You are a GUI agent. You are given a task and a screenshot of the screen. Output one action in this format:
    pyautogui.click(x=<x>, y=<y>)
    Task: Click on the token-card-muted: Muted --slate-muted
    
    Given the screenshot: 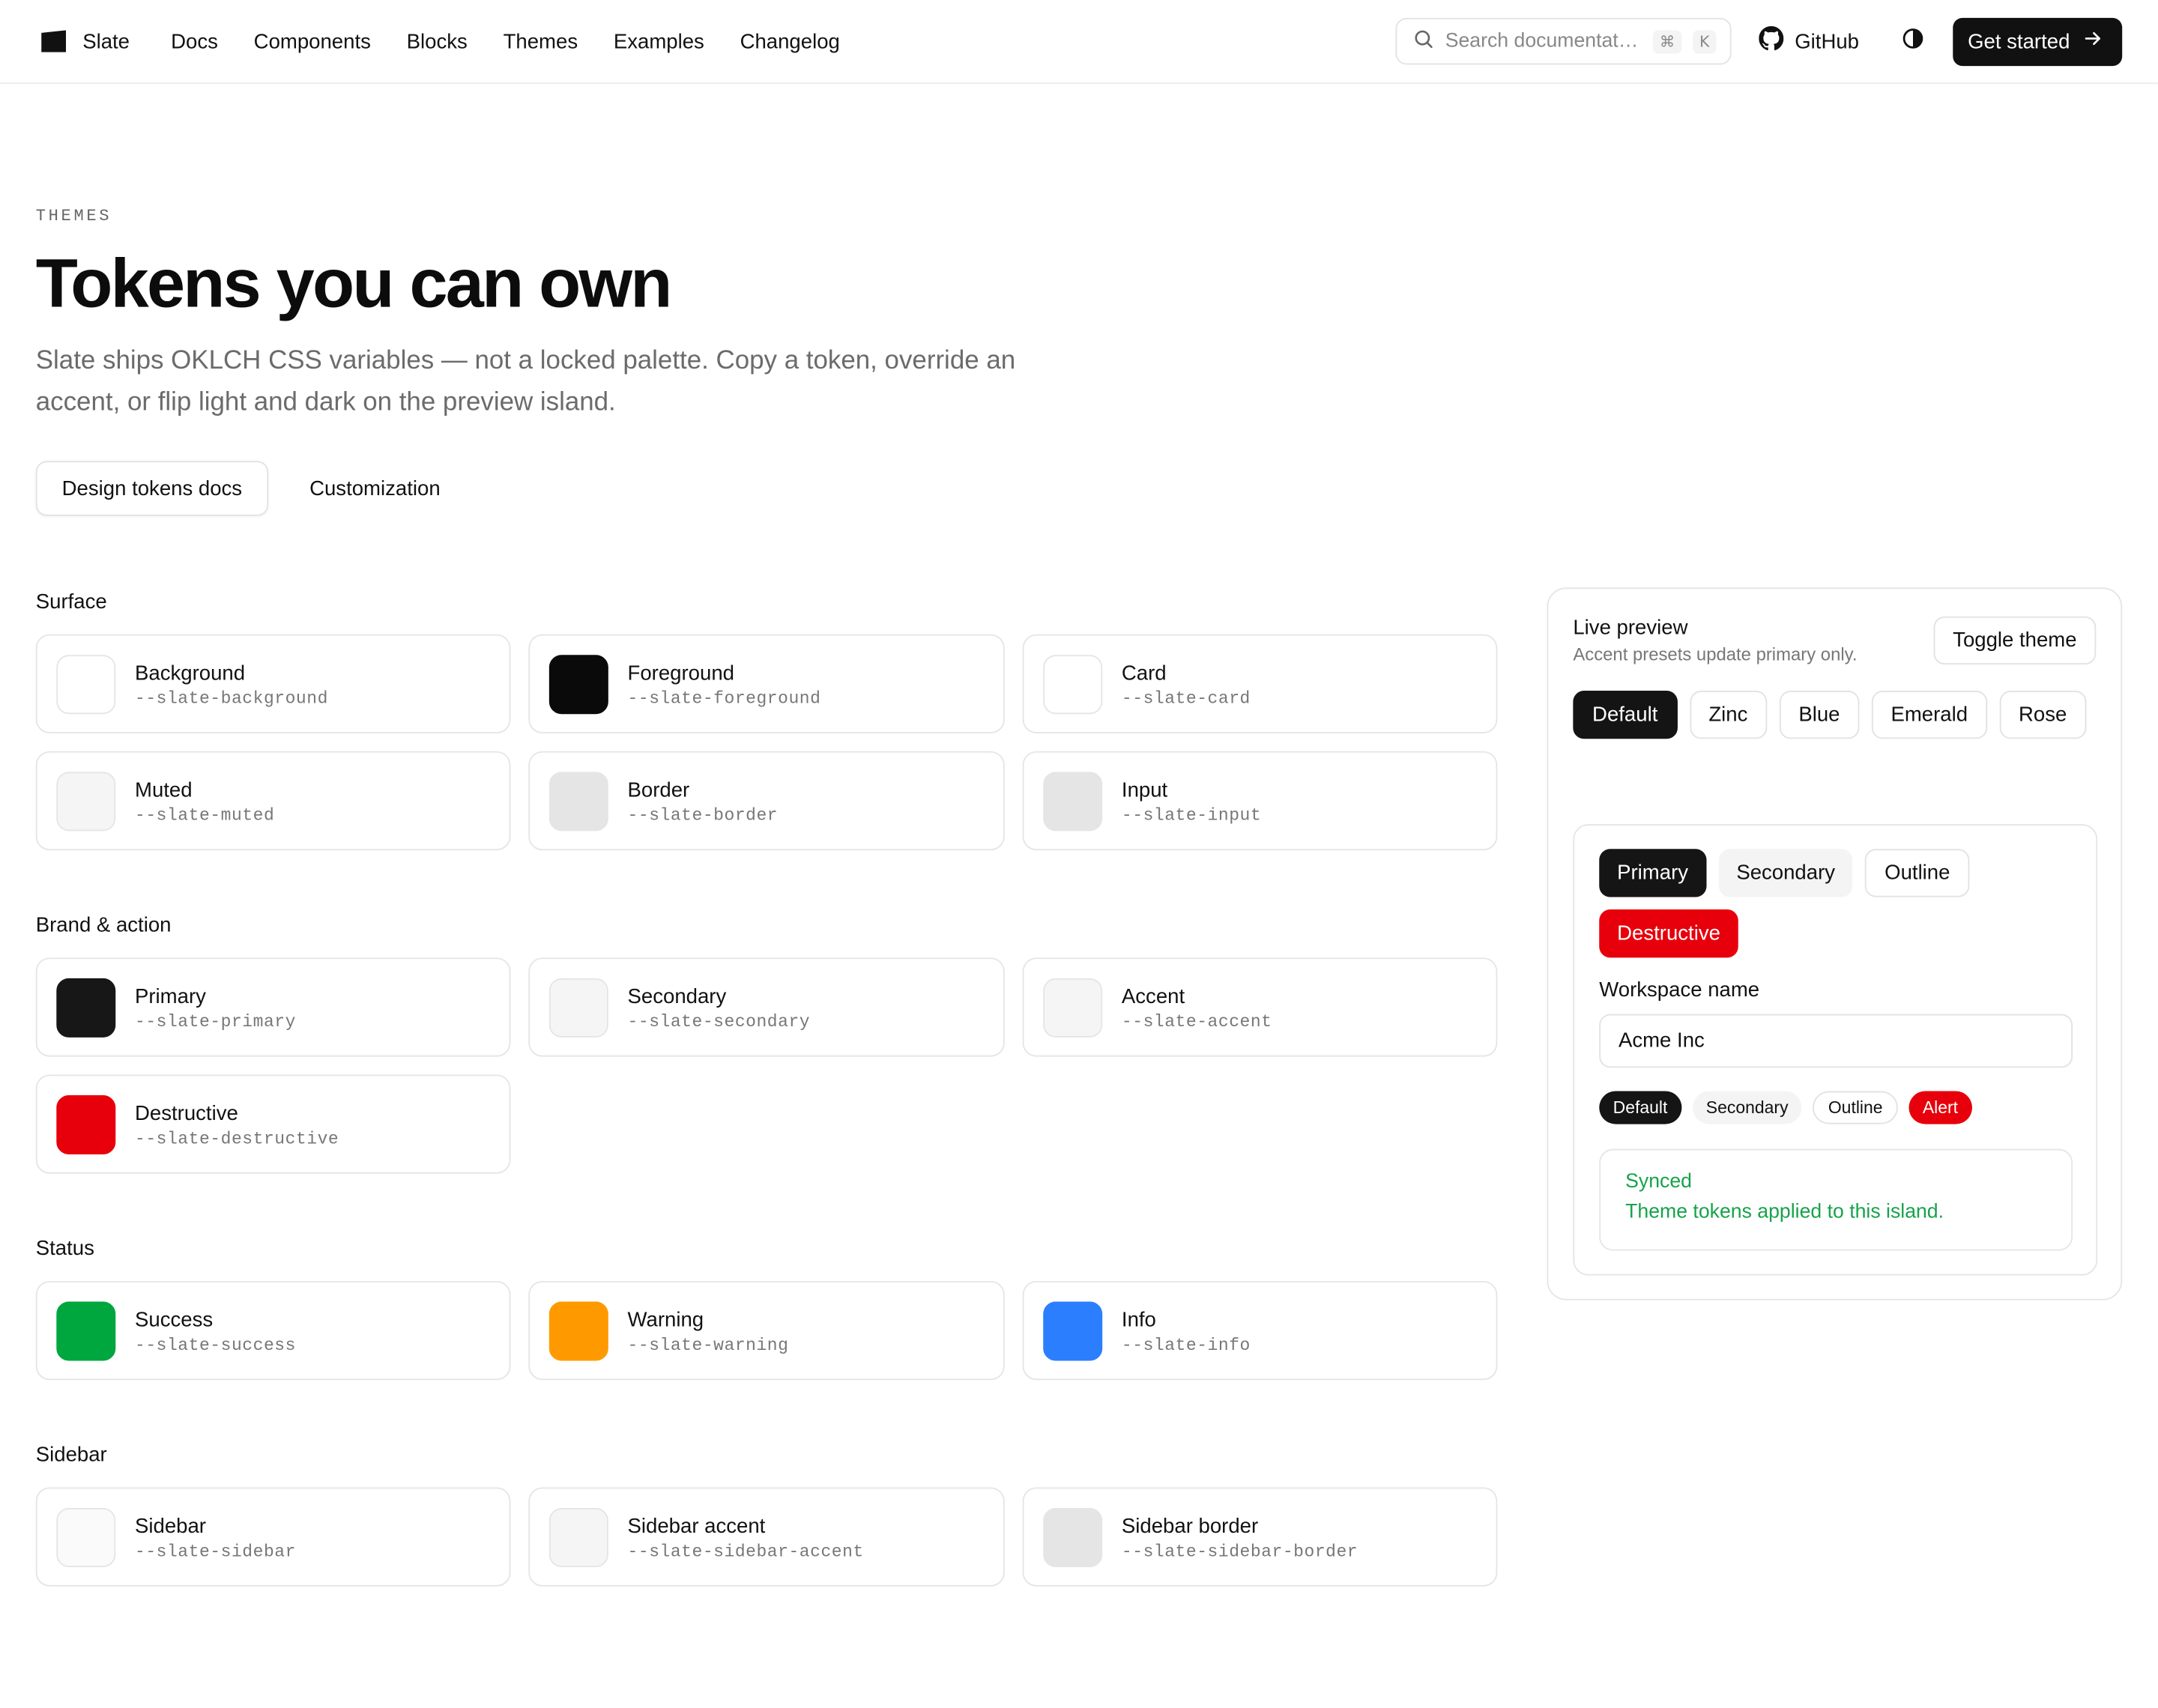 What is the action you would take?
    pyautogui.click(x=273, y=801)
    